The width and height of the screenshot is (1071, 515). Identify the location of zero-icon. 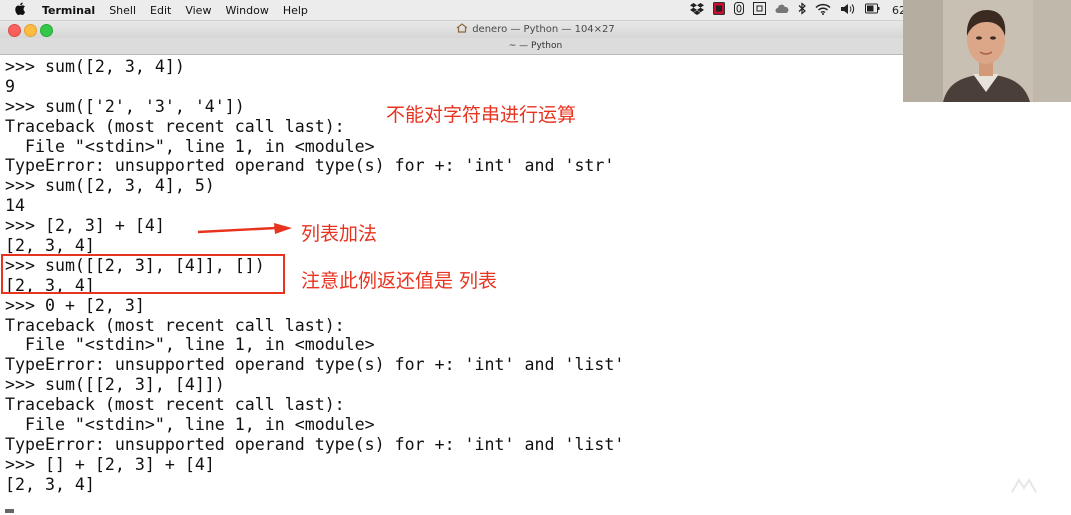
(739, 10).